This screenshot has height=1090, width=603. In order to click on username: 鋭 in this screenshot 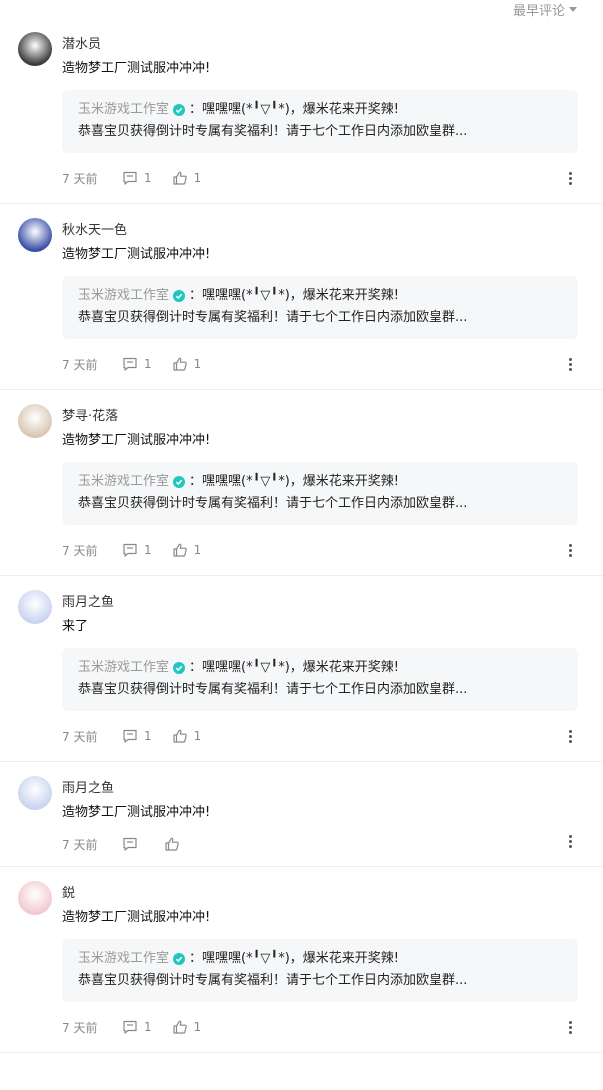, I will do `click(320, 885)`.